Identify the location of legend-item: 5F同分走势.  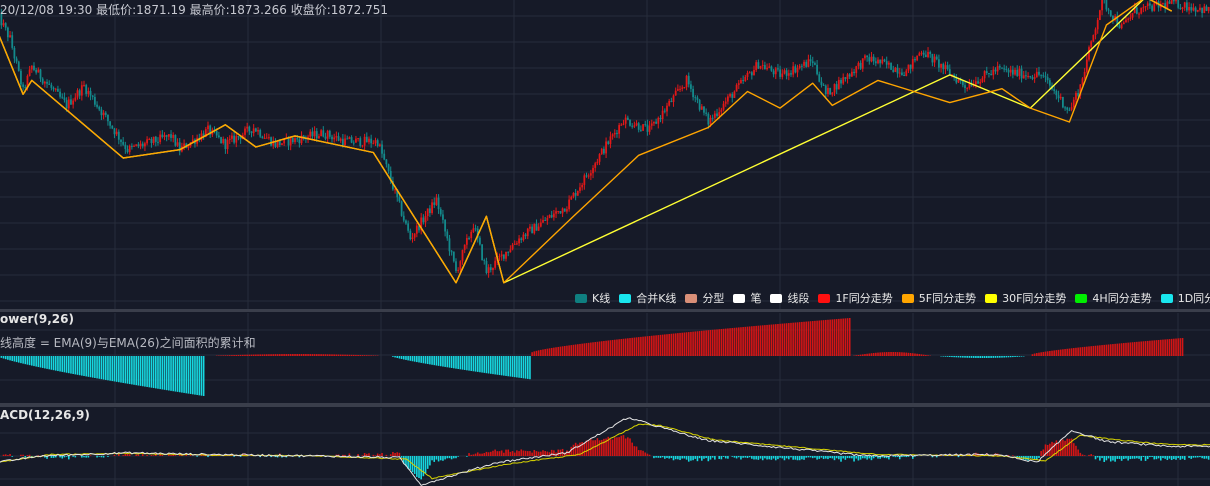
(938, 298).